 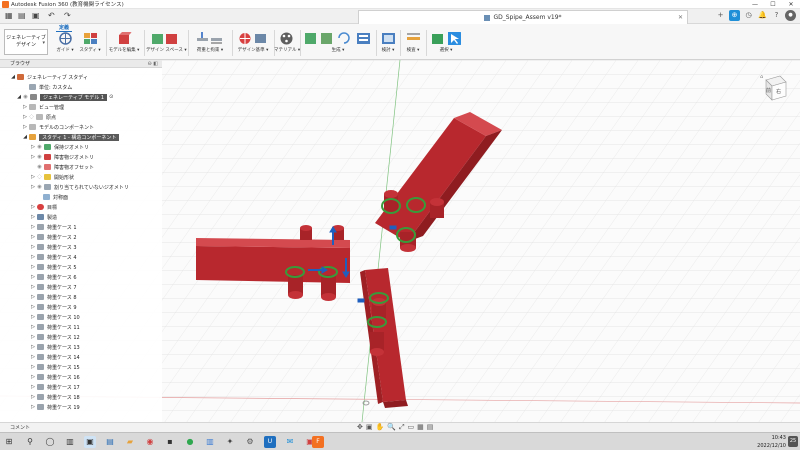 What do you see at coordinates (67, 16) in the screenshot?
I see `redo-icon: ↷` at bounding box center [67, 16].